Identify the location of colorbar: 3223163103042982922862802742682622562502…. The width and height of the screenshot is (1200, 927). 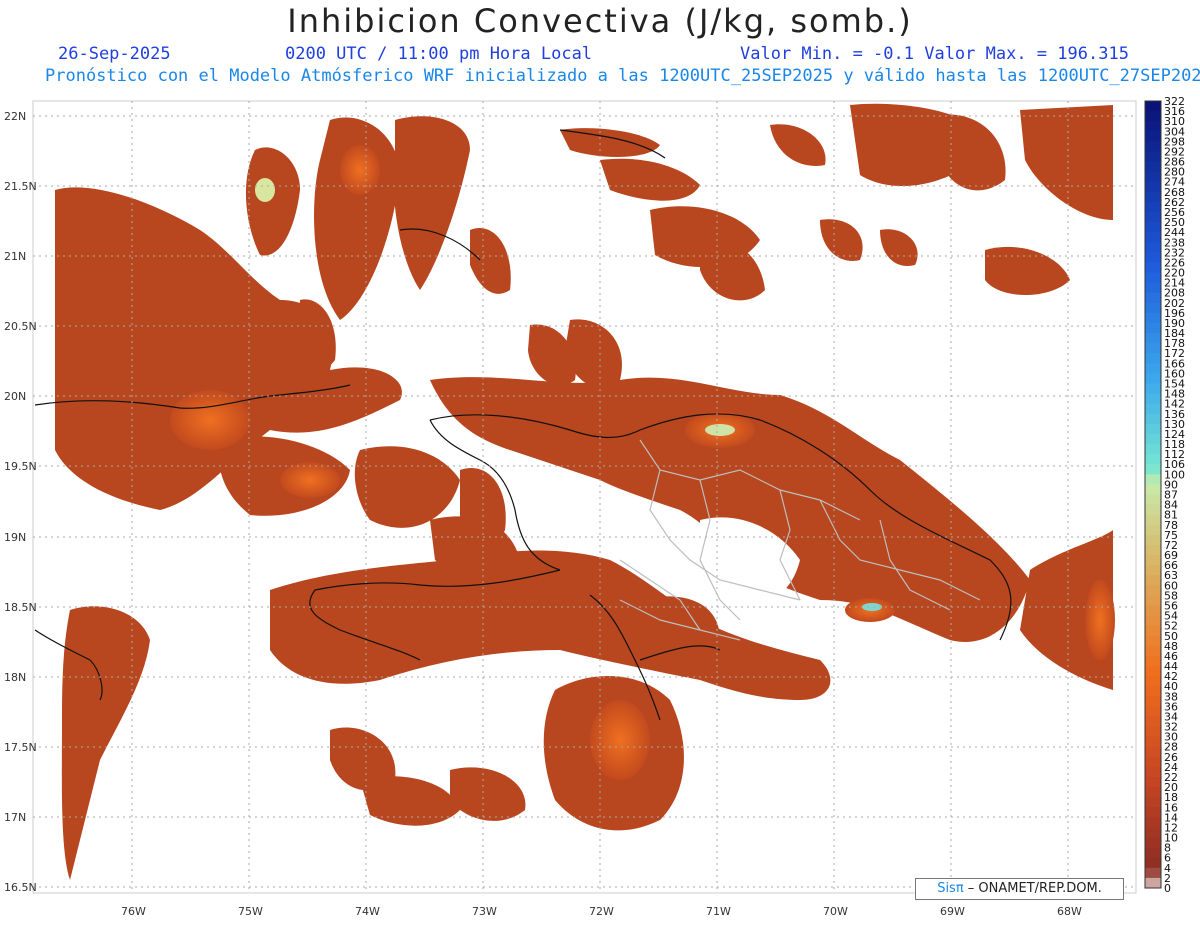
(1164, 495).